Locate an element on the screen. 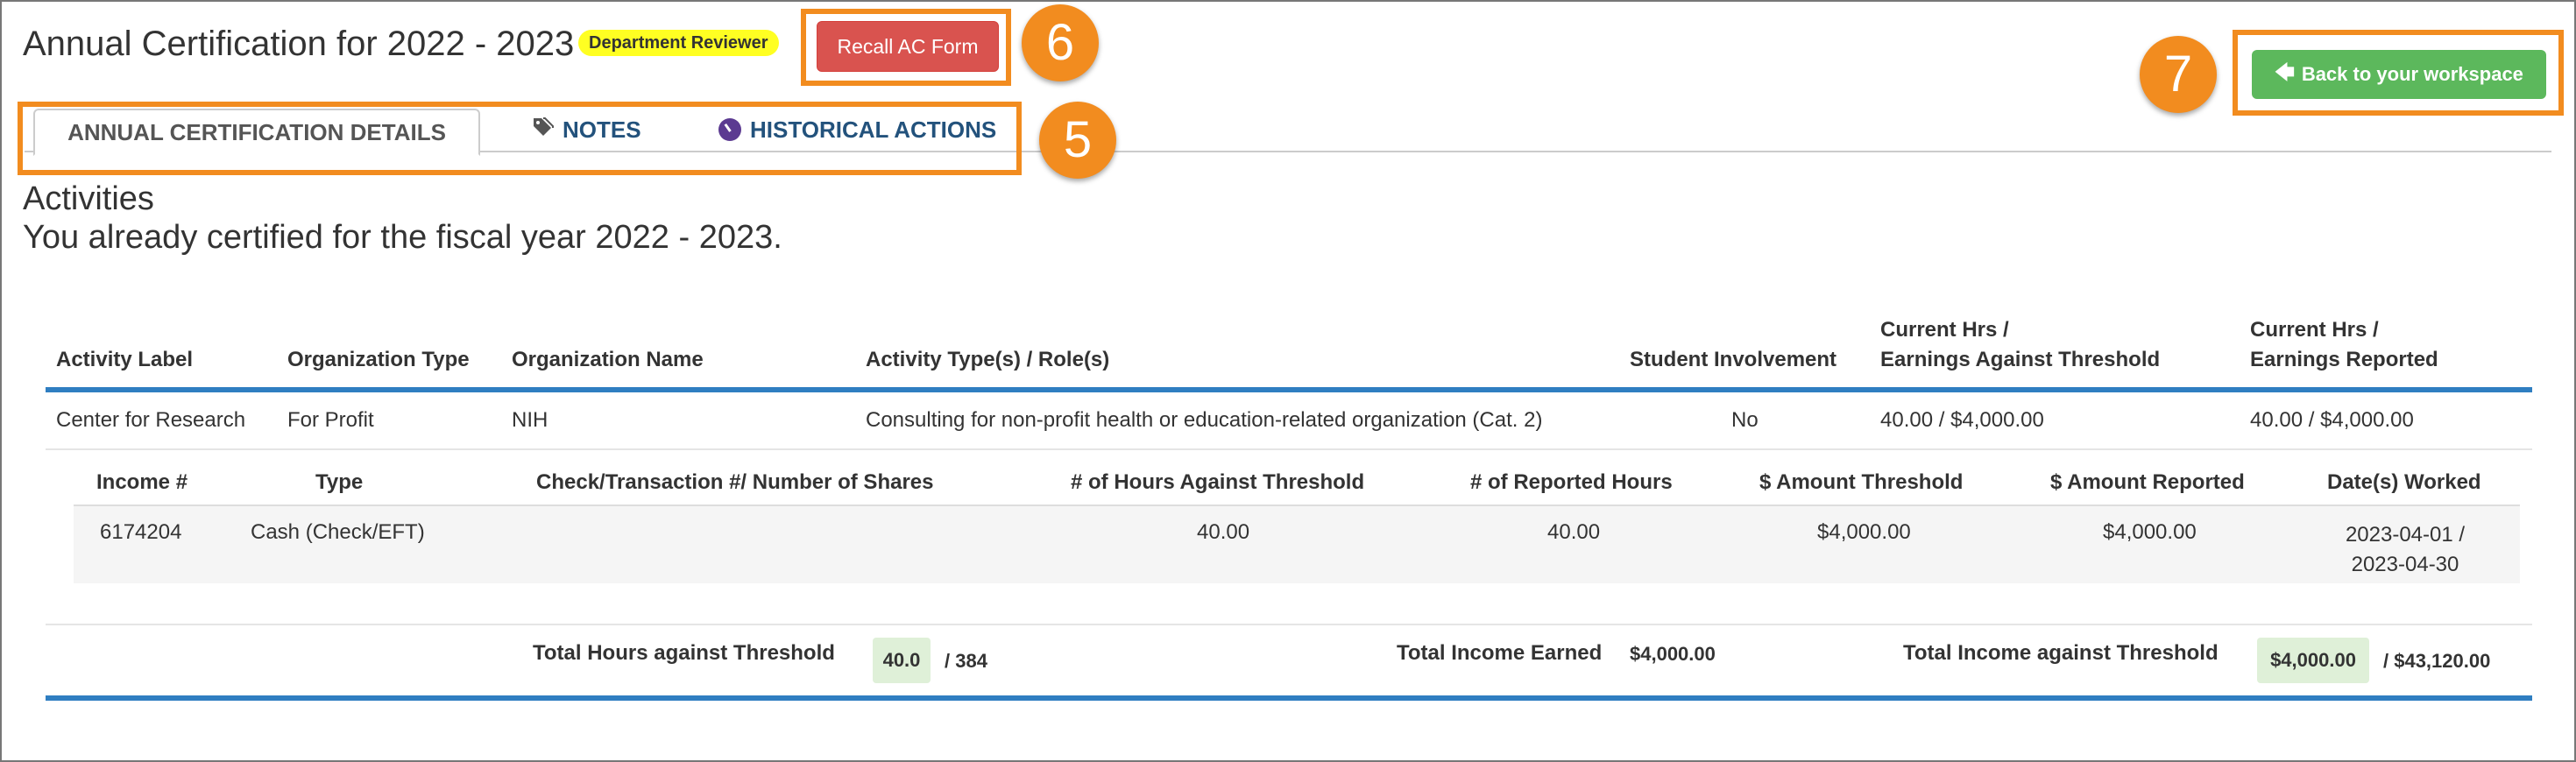 The height and width of the screenshot is (762, 2576). cell-current-threshold: 40.00 / $4,000.00 is located at coordinates (1962, 420).